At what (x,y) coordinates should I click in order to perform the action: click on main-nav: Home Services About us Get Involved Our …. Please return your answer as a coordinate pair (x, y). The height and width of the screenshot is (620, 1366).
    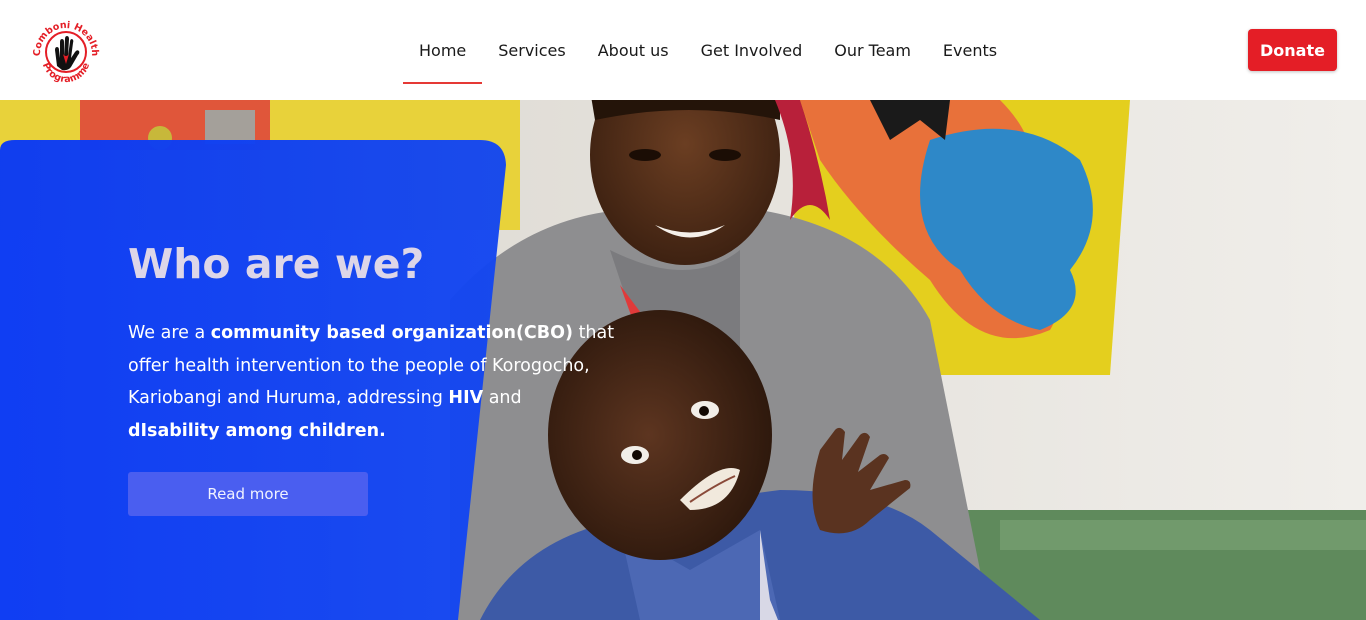
    Looking at the image, I should click on (708, 50).